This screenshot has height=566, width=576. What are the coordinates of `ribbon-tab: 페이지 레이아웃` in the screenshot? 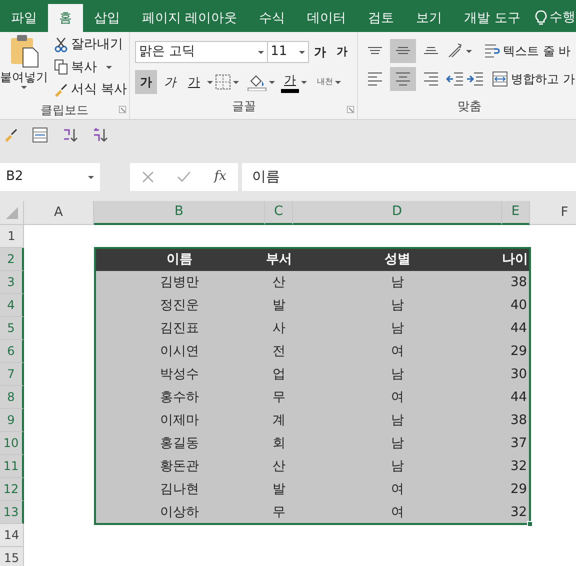 It's located at (189, 18).